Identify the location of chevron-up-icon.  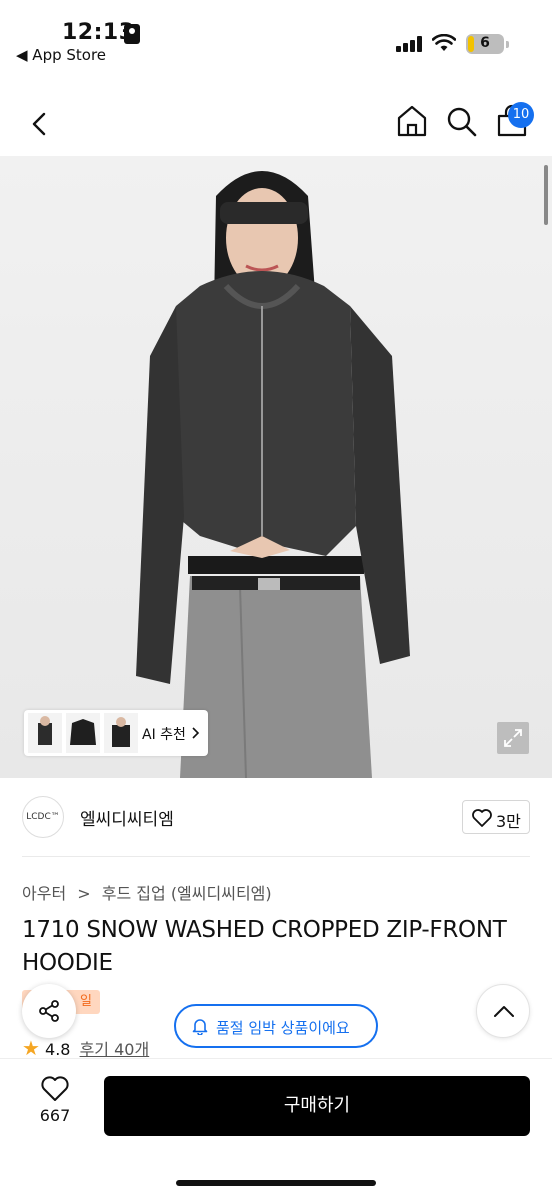
(504, 1011).